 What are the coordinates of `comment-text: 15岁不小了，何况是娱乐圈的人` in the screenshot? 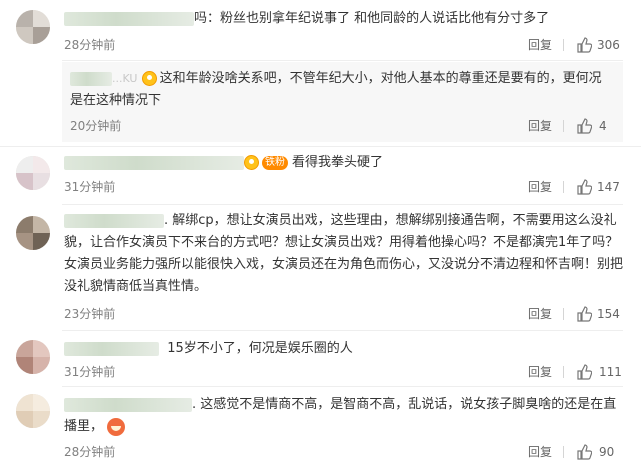 It's located at (260, 348).